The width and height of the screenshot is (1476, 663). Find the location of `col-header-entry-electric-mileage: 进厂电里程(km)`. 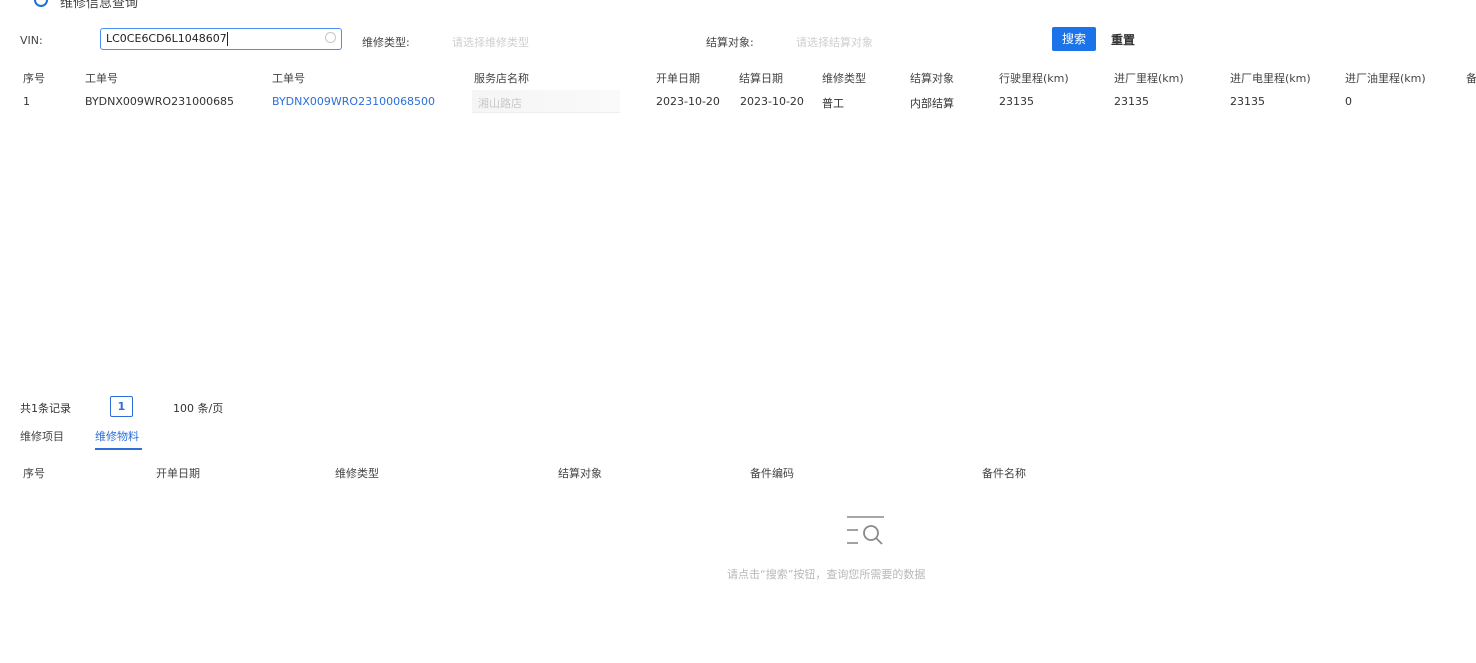

col-header-entry-electric-mileage: 进厂电里程(km) is located at coordinates (1270, 78).